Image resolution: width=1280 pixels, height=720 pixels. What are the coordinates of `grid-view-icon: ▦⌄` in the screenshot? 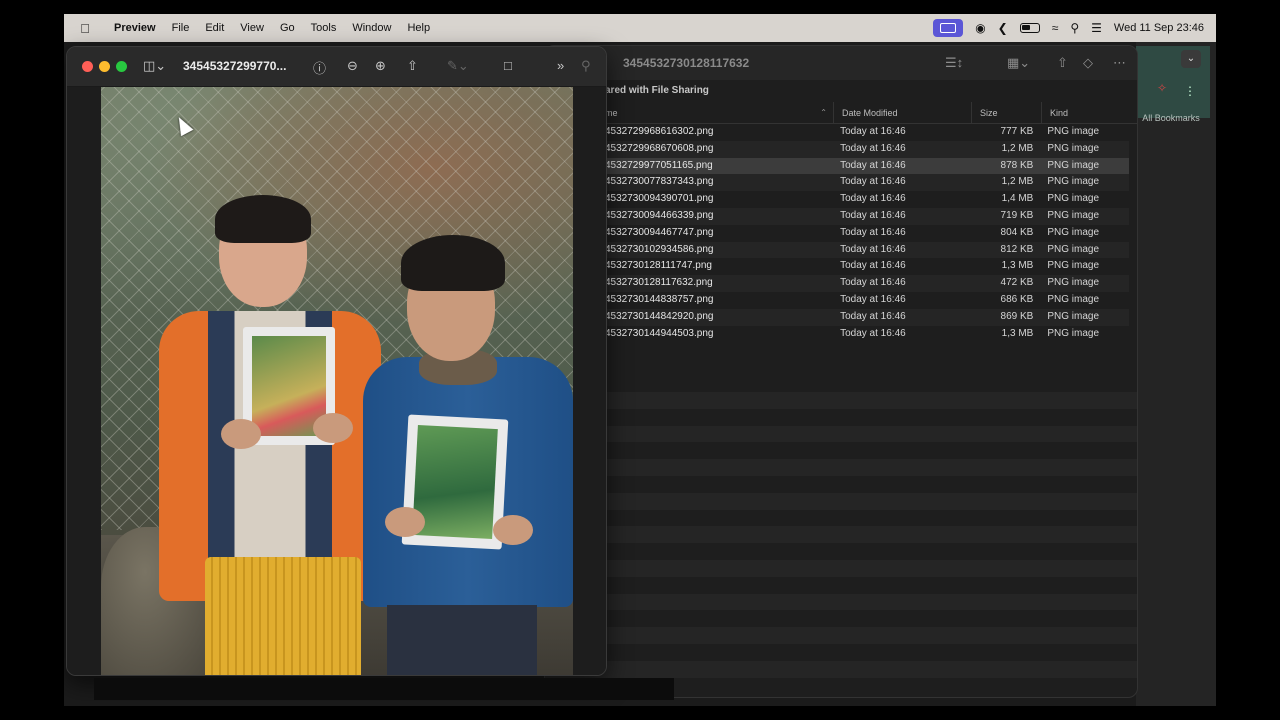 It's located at (1018, 63).